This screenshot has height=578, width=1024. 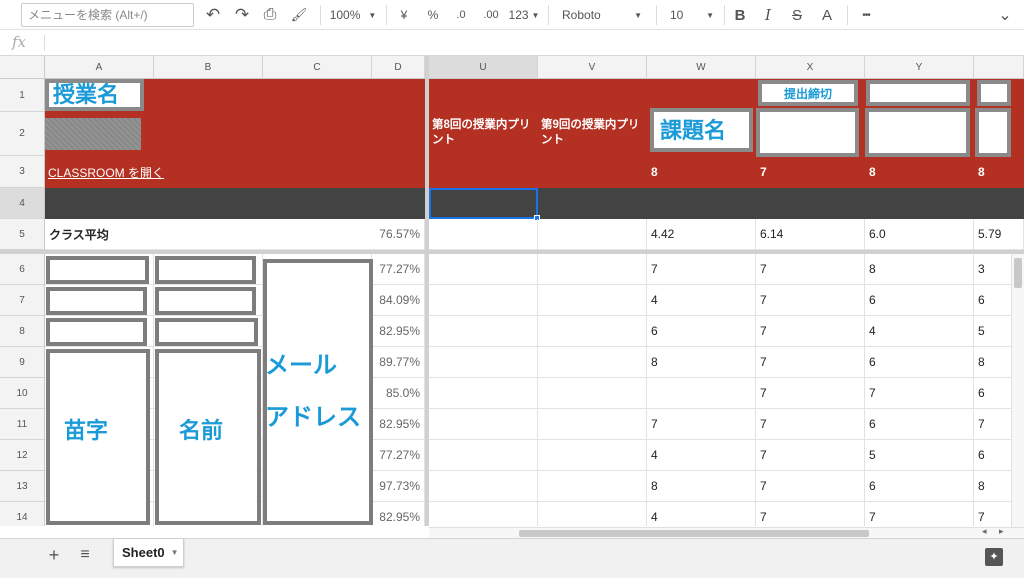 I want to click on menu-search-input: メニューを検索 (Alt+/), so click(x=107, y=15).